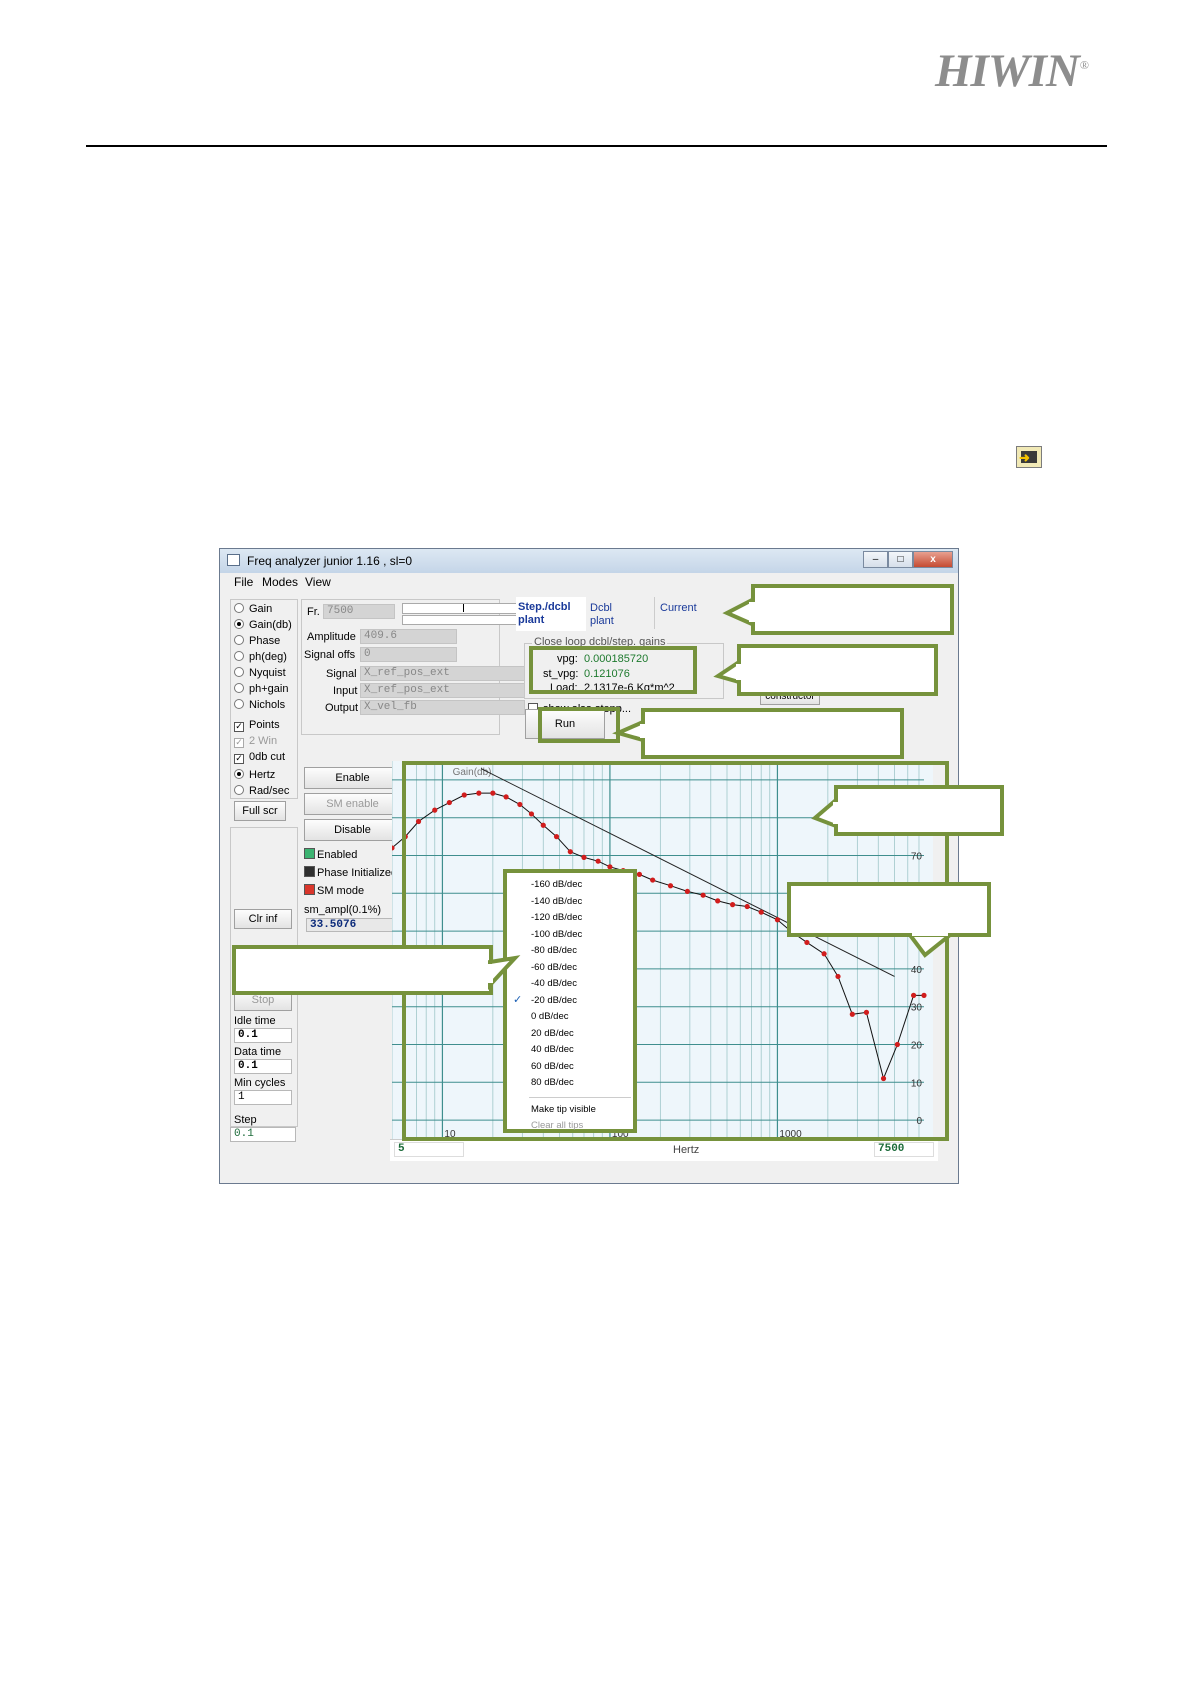  I want to click on callout-chart-tail, so click(824, 812).